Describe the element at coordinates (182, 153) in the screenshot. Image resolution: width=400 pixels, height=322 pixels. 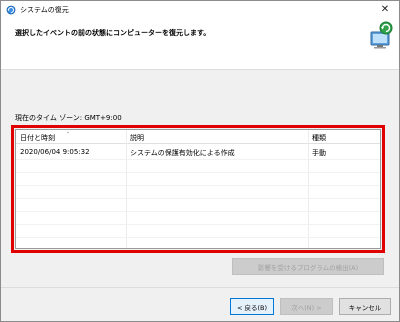
I see `row-description: システムの保護有効化による作成` at that location.